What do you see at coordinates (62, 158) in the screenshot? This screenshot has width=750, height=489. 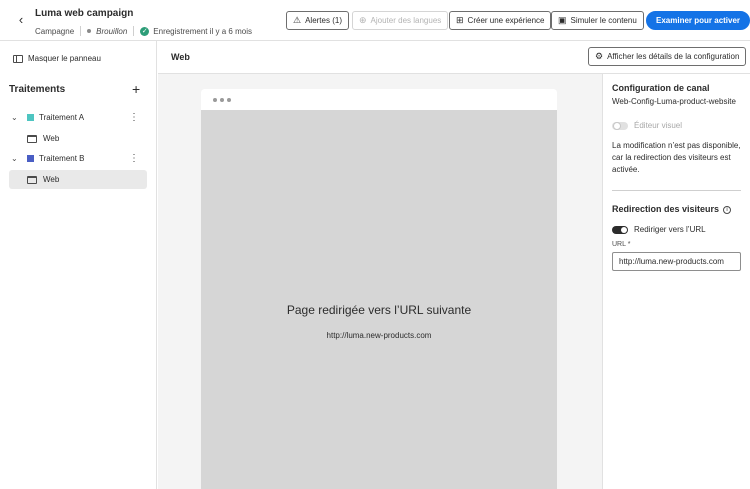 I see `treatment-label: Traitement B` at bounding box center [62, 158].